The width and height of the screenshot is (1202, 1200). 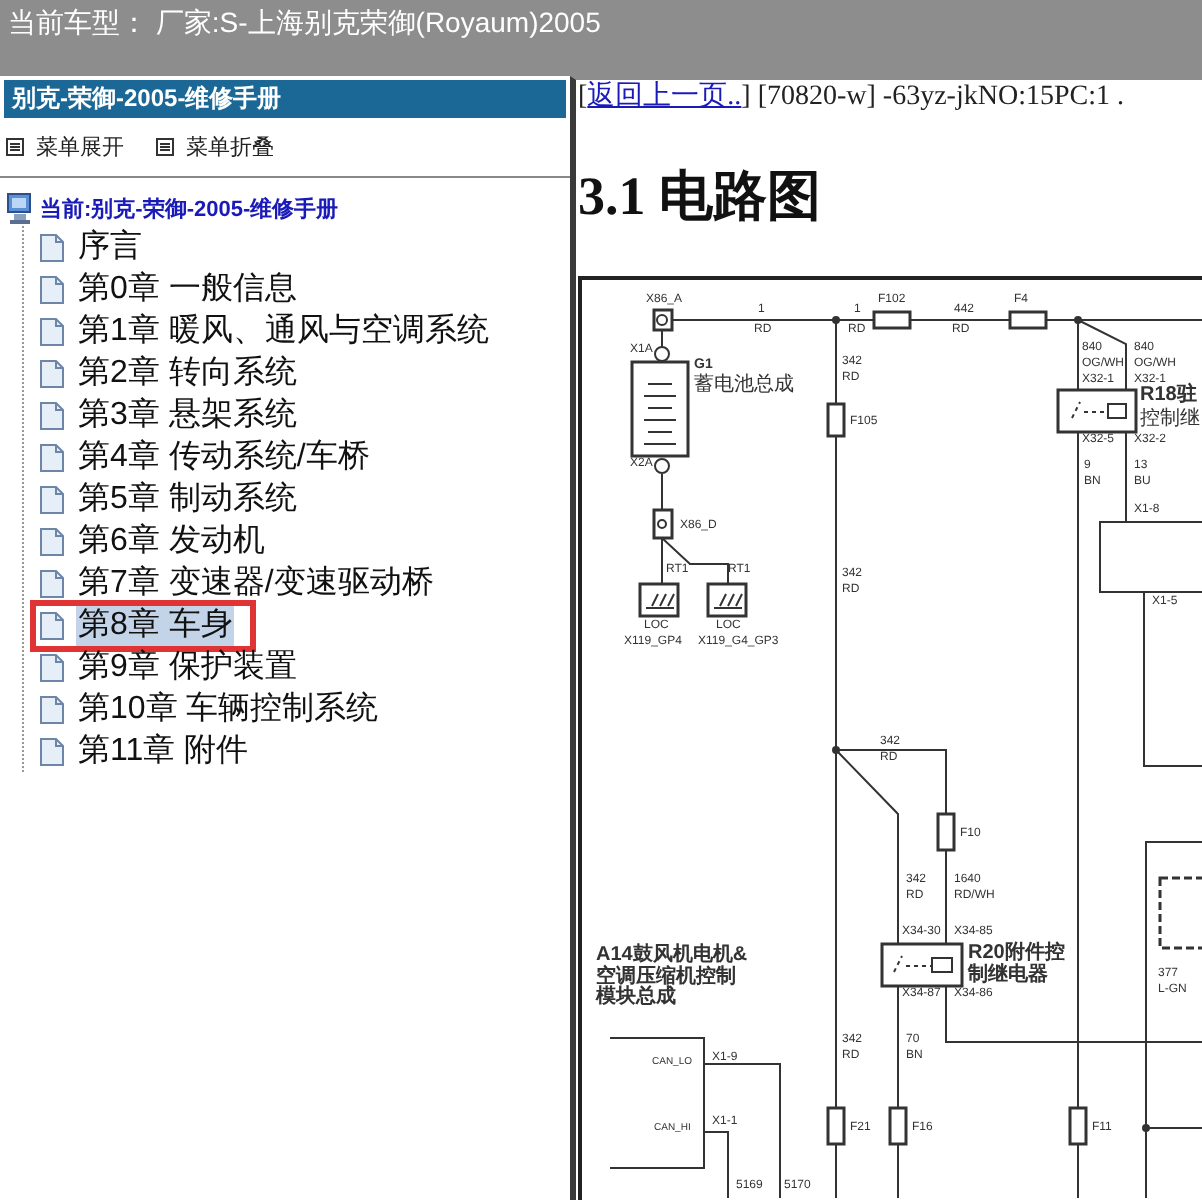 What do you see at coordinates (187, 373) in the screenshot?
I see `tree-item: 第2章 转向系统` at bounding box center [187, 373].